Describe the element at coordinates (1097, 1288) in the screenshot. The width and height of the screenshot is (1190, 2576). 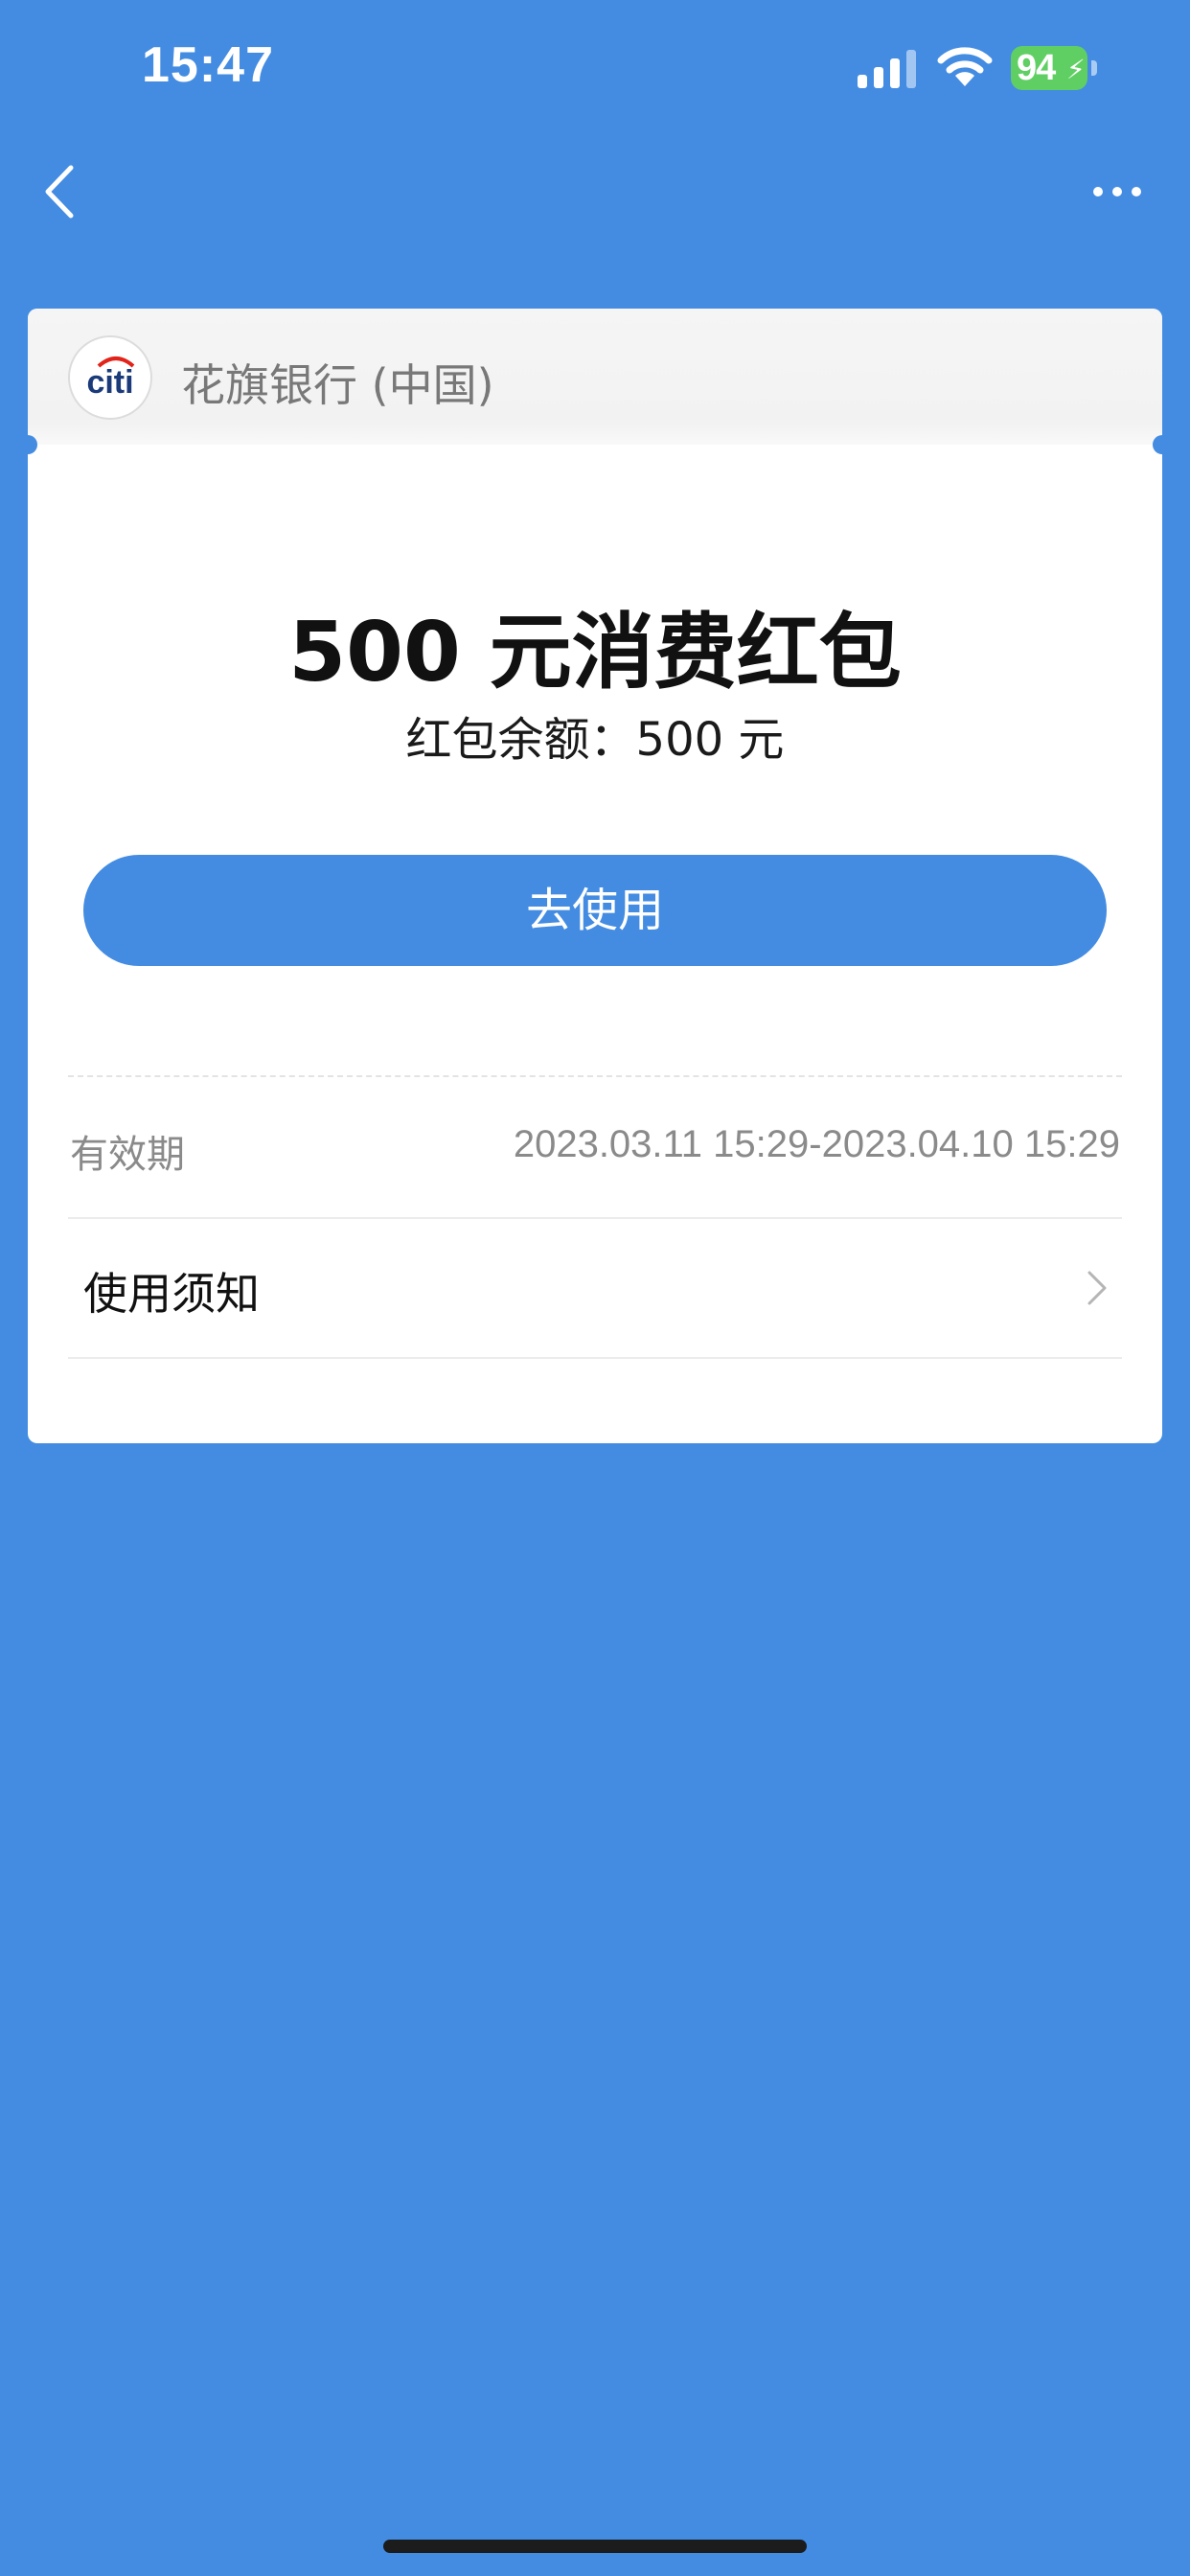
I see `chevron-right-icon` at that location.